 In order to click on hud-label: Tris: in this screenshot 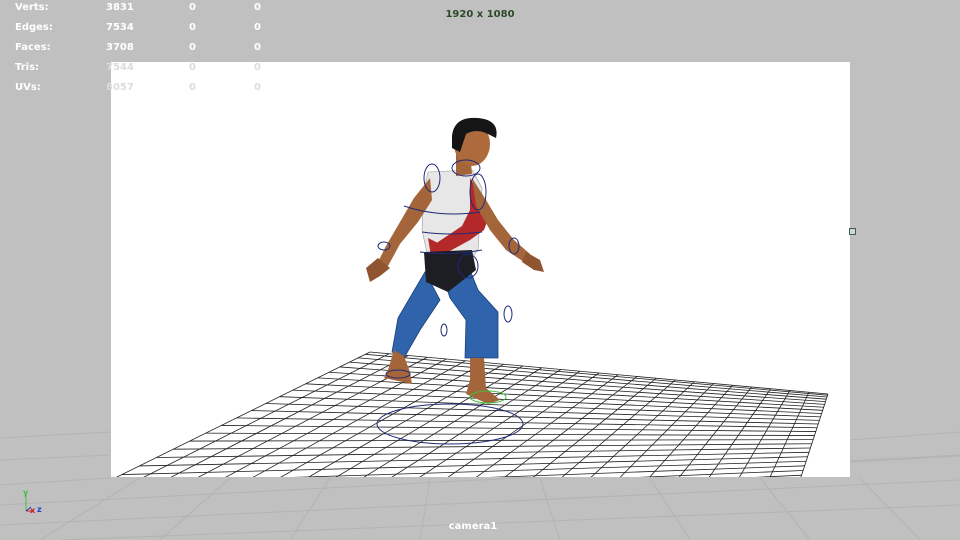, I will do `click(27, 67)`.